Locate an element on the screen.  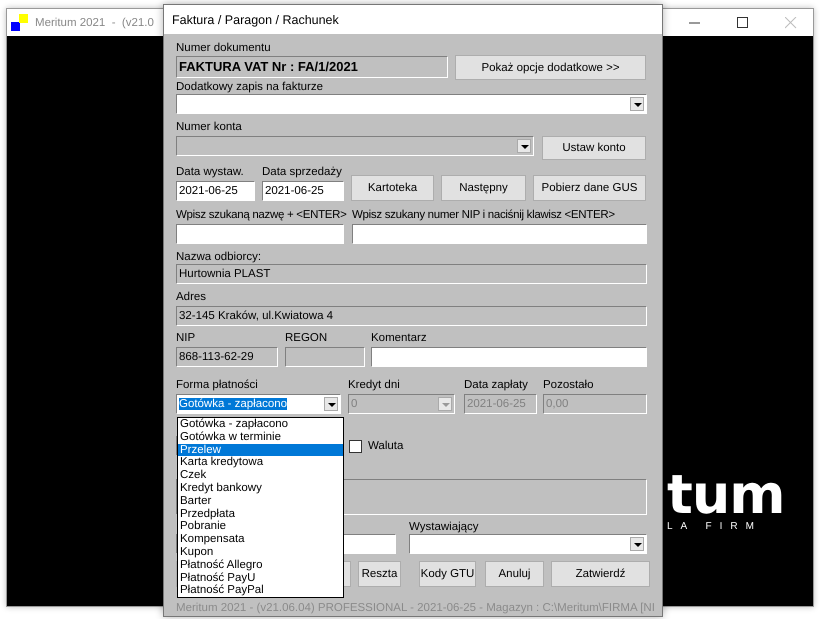
logo-tagline: LA FIRM is located at coordinates (715, 526).